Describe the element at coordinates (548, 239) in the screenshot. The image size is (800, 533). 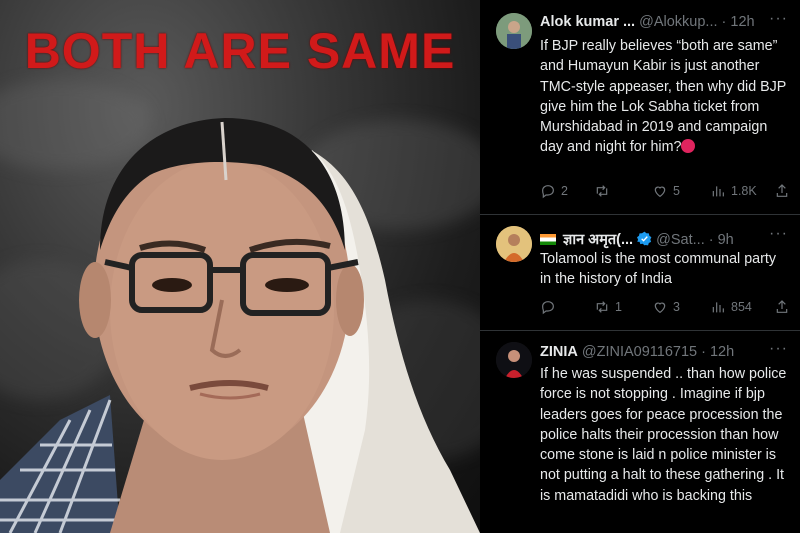
I see `india-flag-icon` at that location.